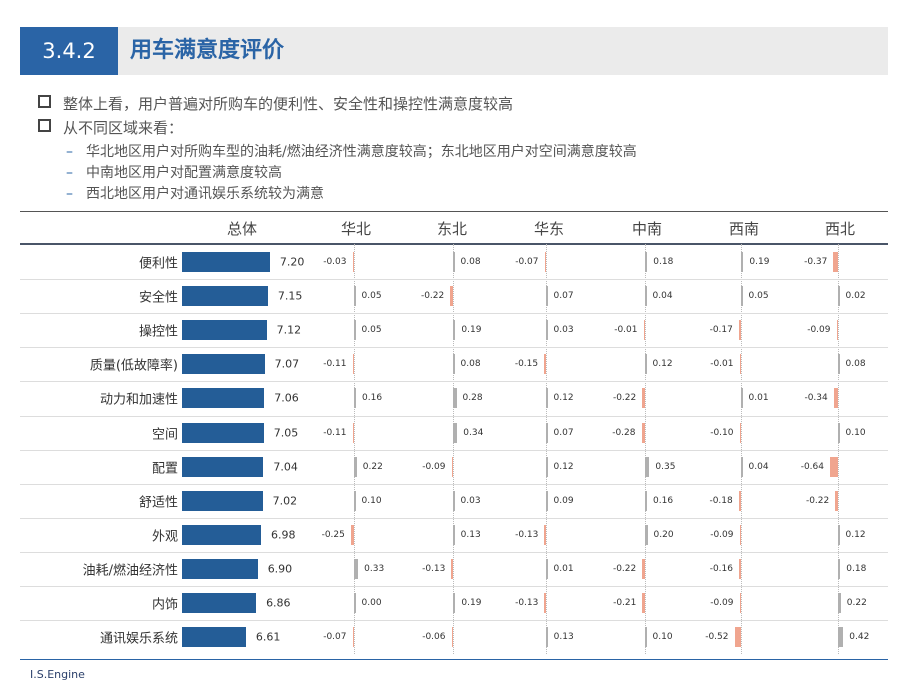 The image size is (916, 688). I want to click on bullet-text: 整体上看，用户普遍对所购车的便利性、安全性和操控性满意度较高, so click(288, 104).